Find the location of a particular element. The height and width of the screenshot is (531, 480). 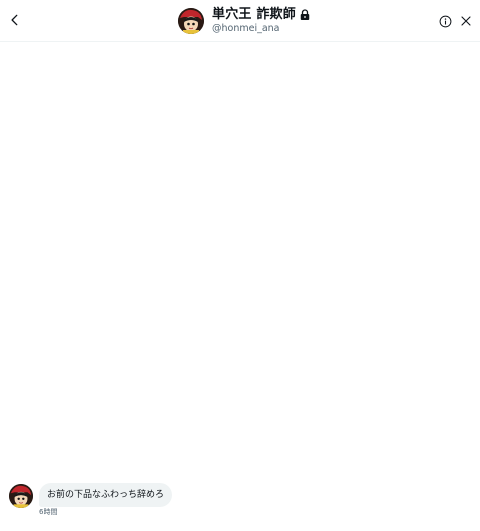

lock-icon is located at coordinates (305, 15).